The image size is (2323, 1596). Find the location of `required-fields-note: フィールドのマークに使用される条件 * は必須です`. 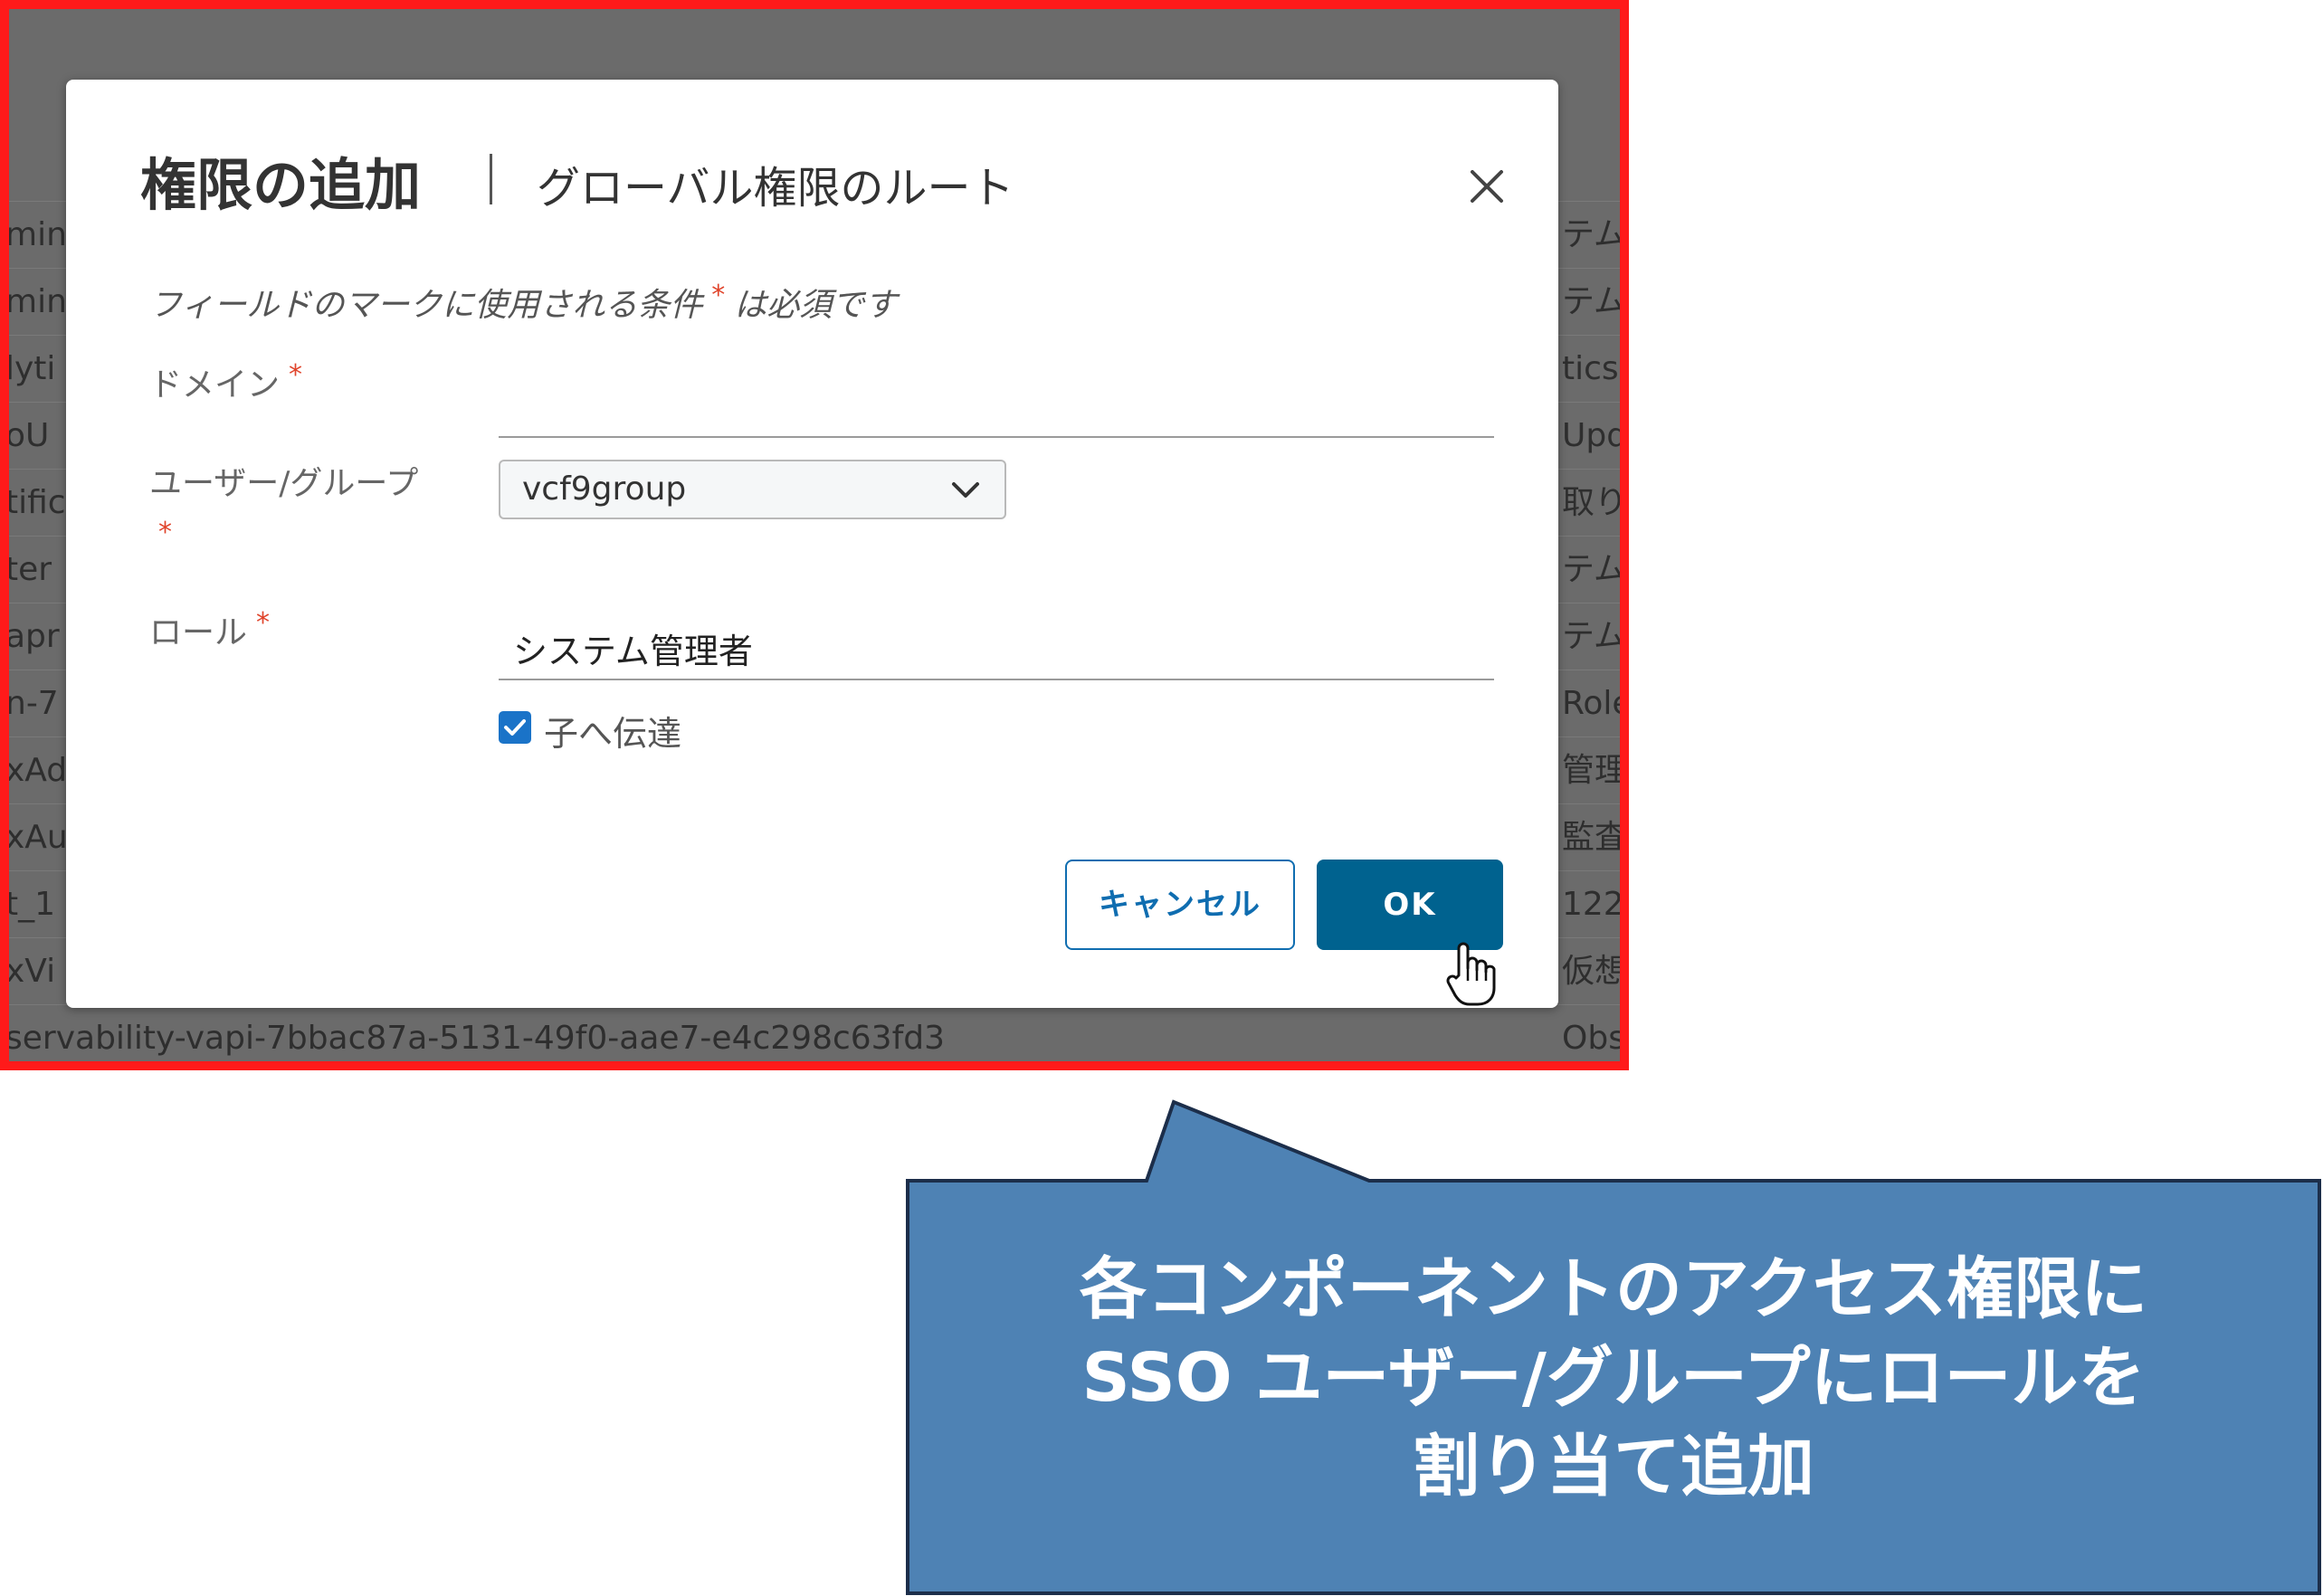

required-fields-note: フィールドのマークに使用される条件 * は必須です is located at coordinates (523, 302).